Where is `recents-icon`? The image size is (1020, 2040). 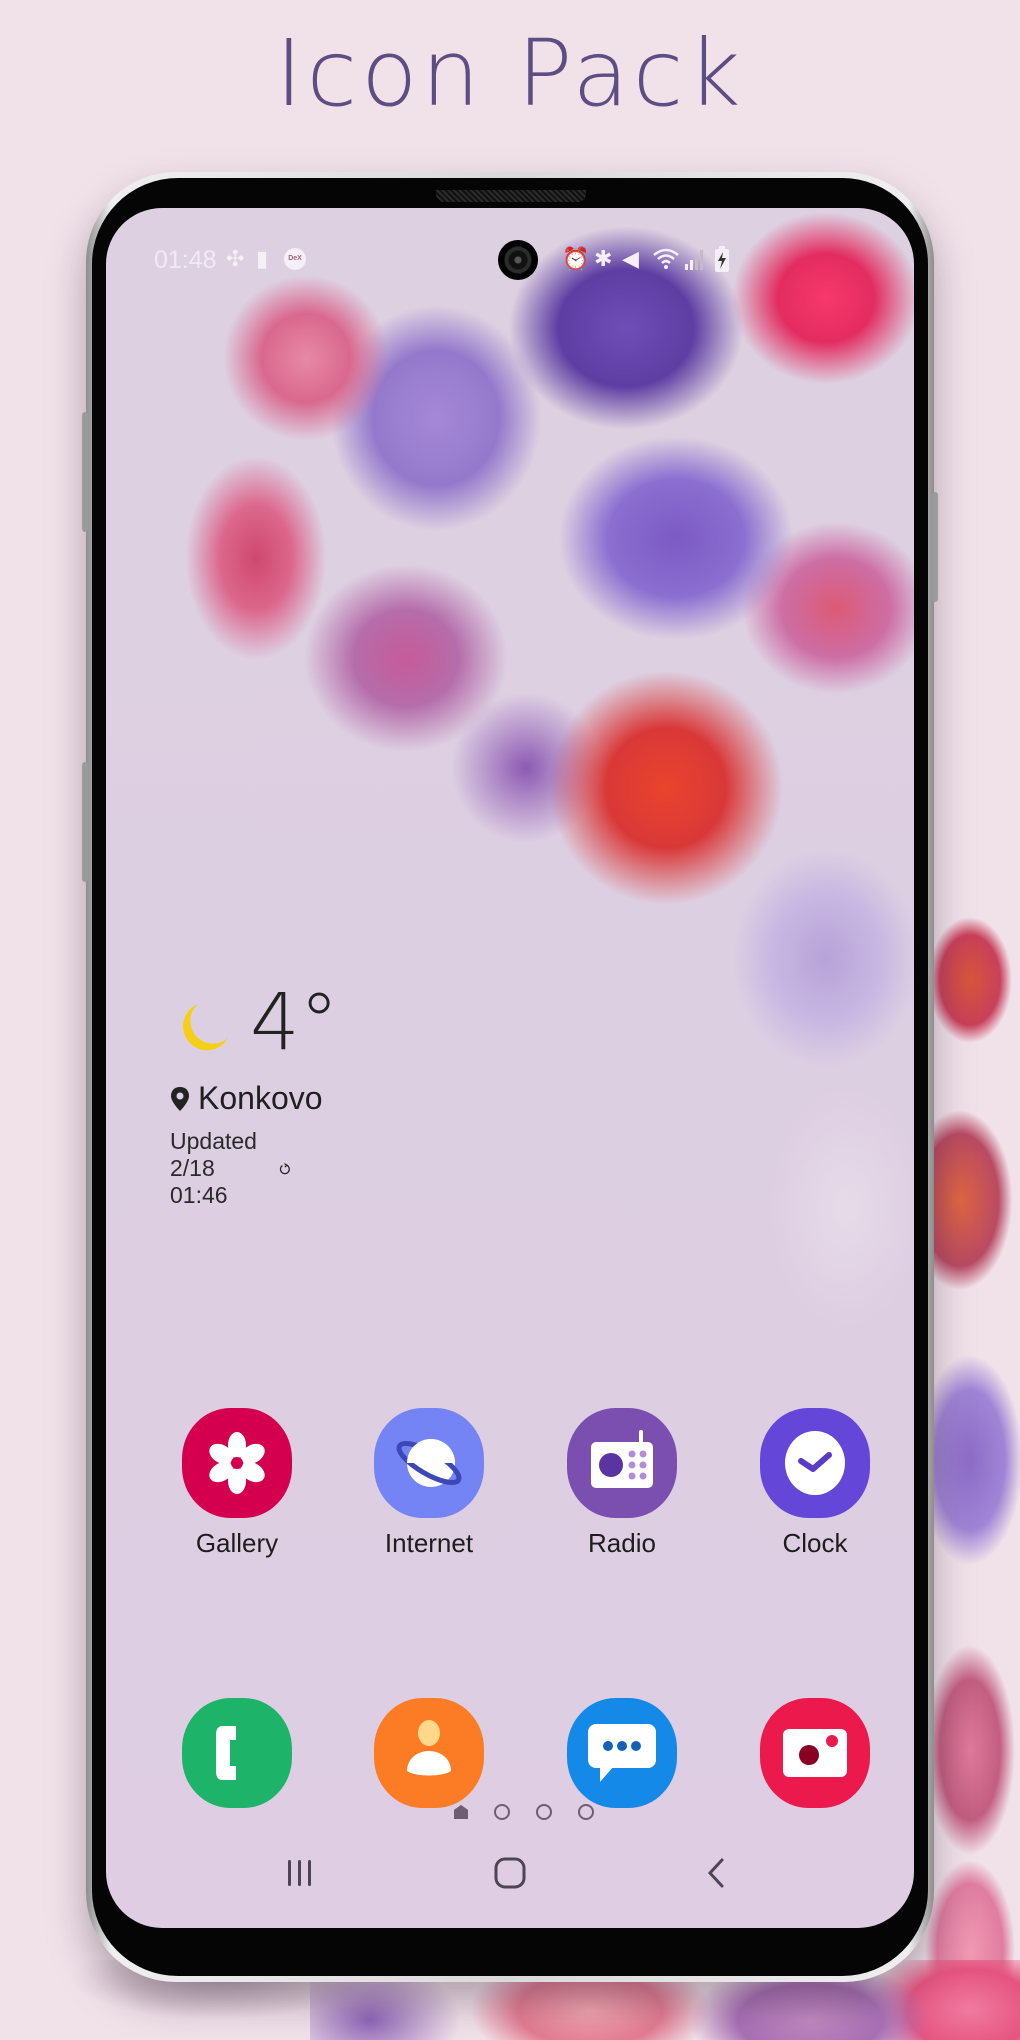
recents-icon is located at coordinates (300, 1873).